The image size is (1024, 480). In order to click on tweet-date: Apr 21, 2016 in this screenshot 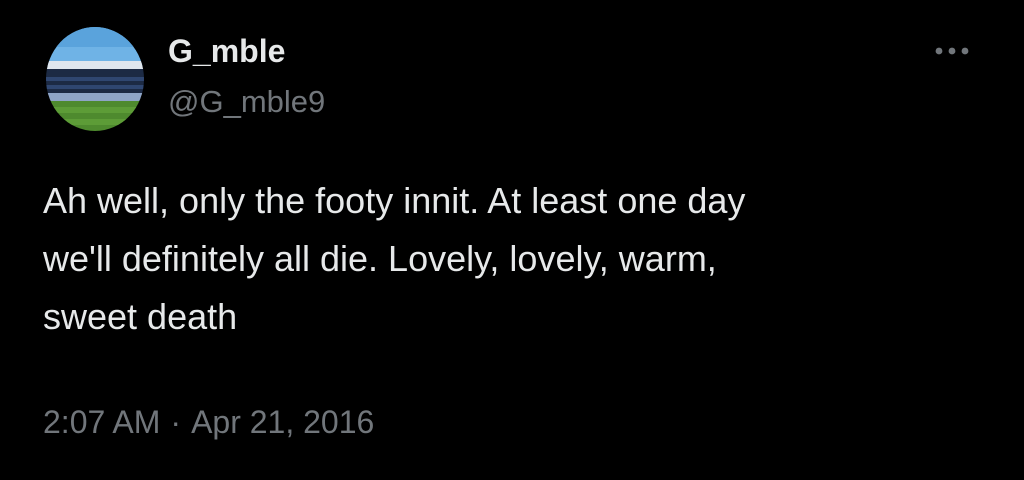, I will do `click(282, 422)`.